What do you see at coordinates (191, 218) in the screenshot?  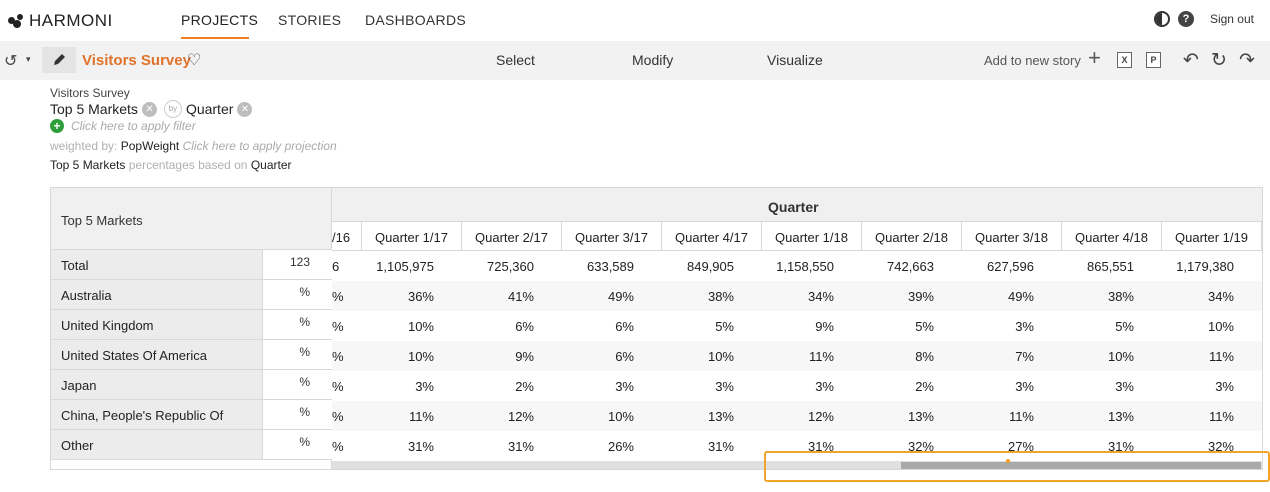 I see `row-header-cell: Top 5 Markets` at bounding box center [191, 218].